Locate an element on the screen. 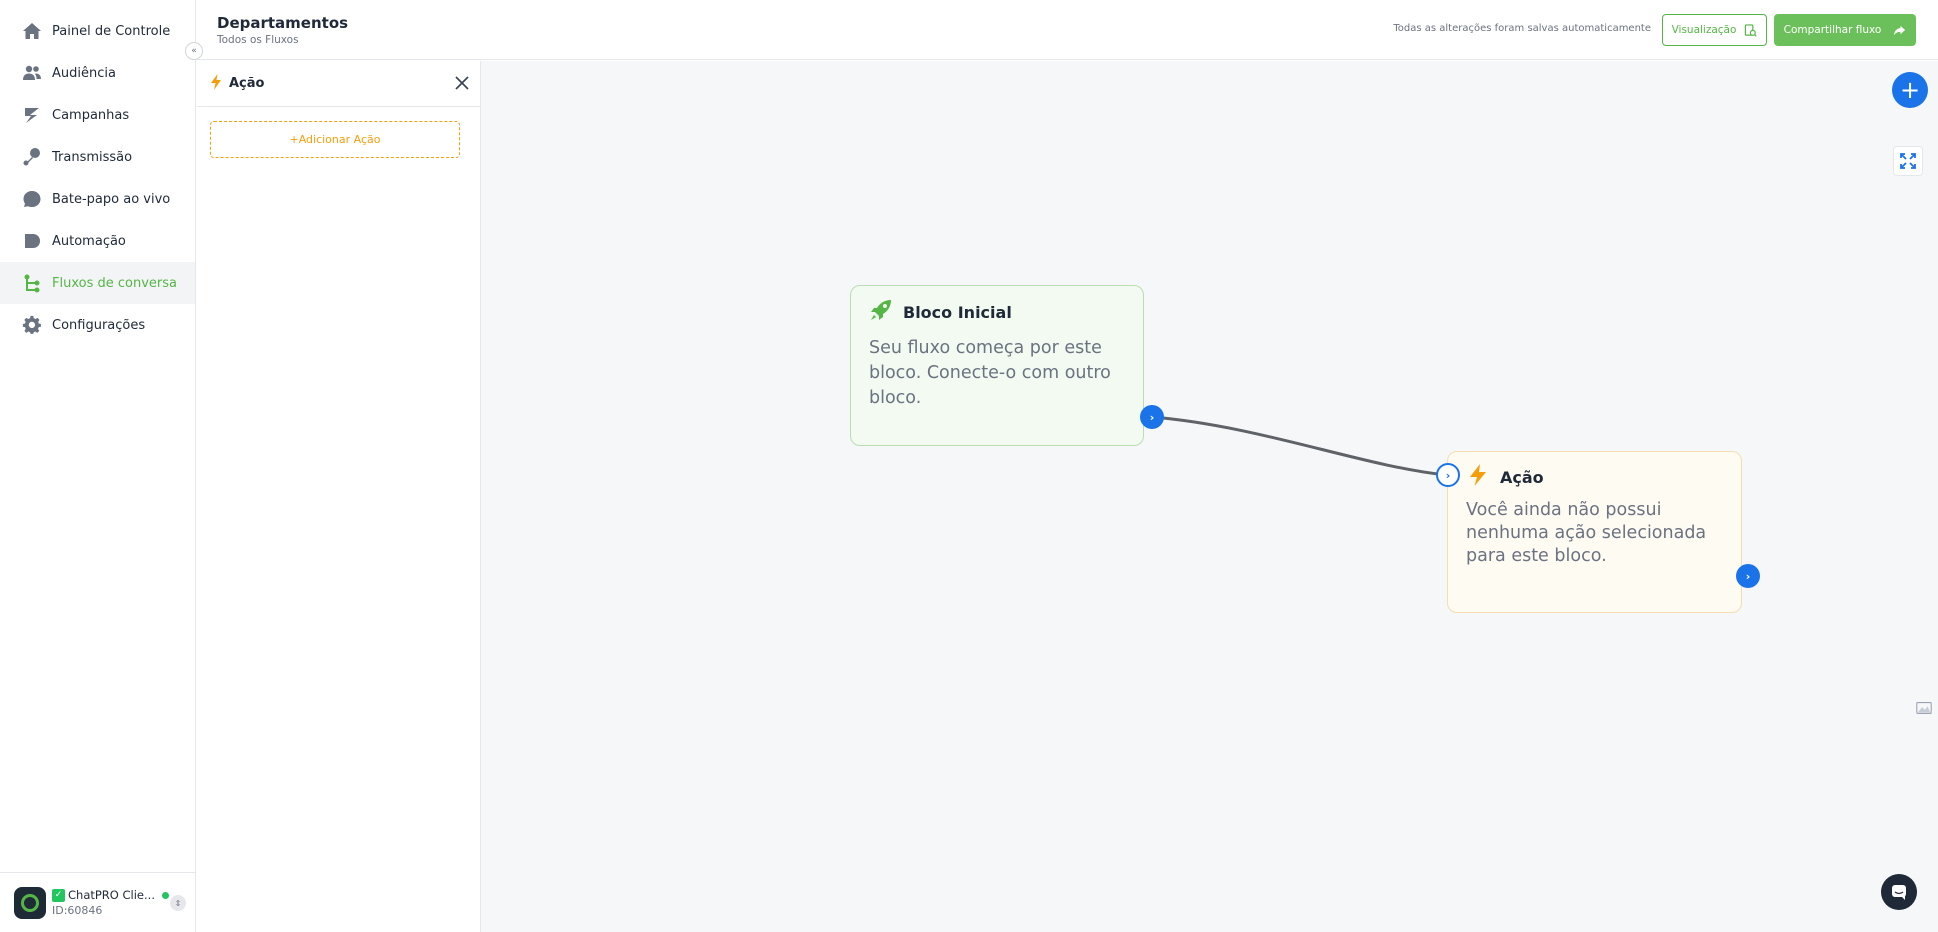 The image size is (1938, 932). sidebar-item-campanhas: Campanhas is located at coordinates (97, 115).